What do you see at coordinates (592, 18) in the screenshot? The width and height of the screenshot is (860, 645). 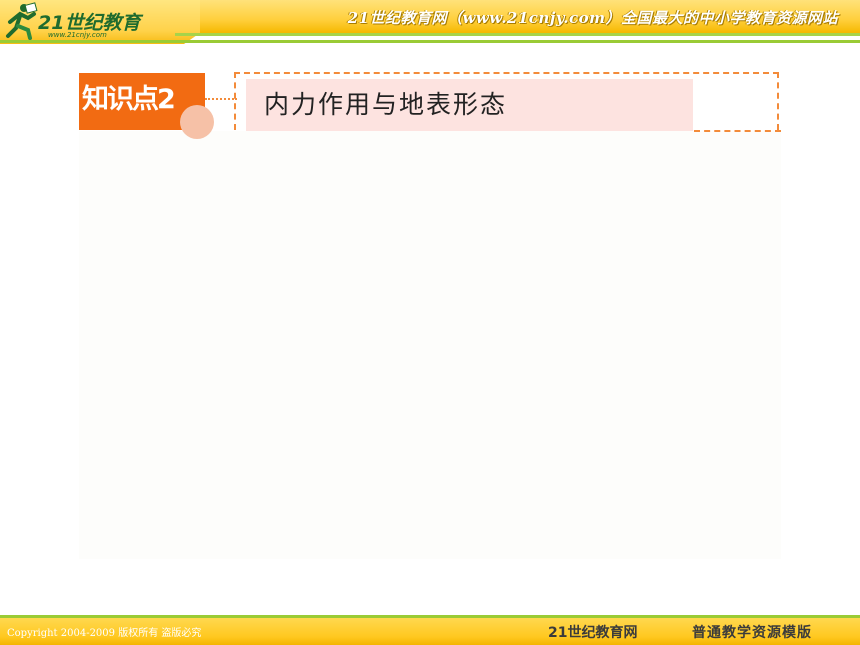 I see `header-slogan: 21世纪教育网（www.21cnjy.com）全国最大的中小学教育资源网站` at bounding box center [592, 18].